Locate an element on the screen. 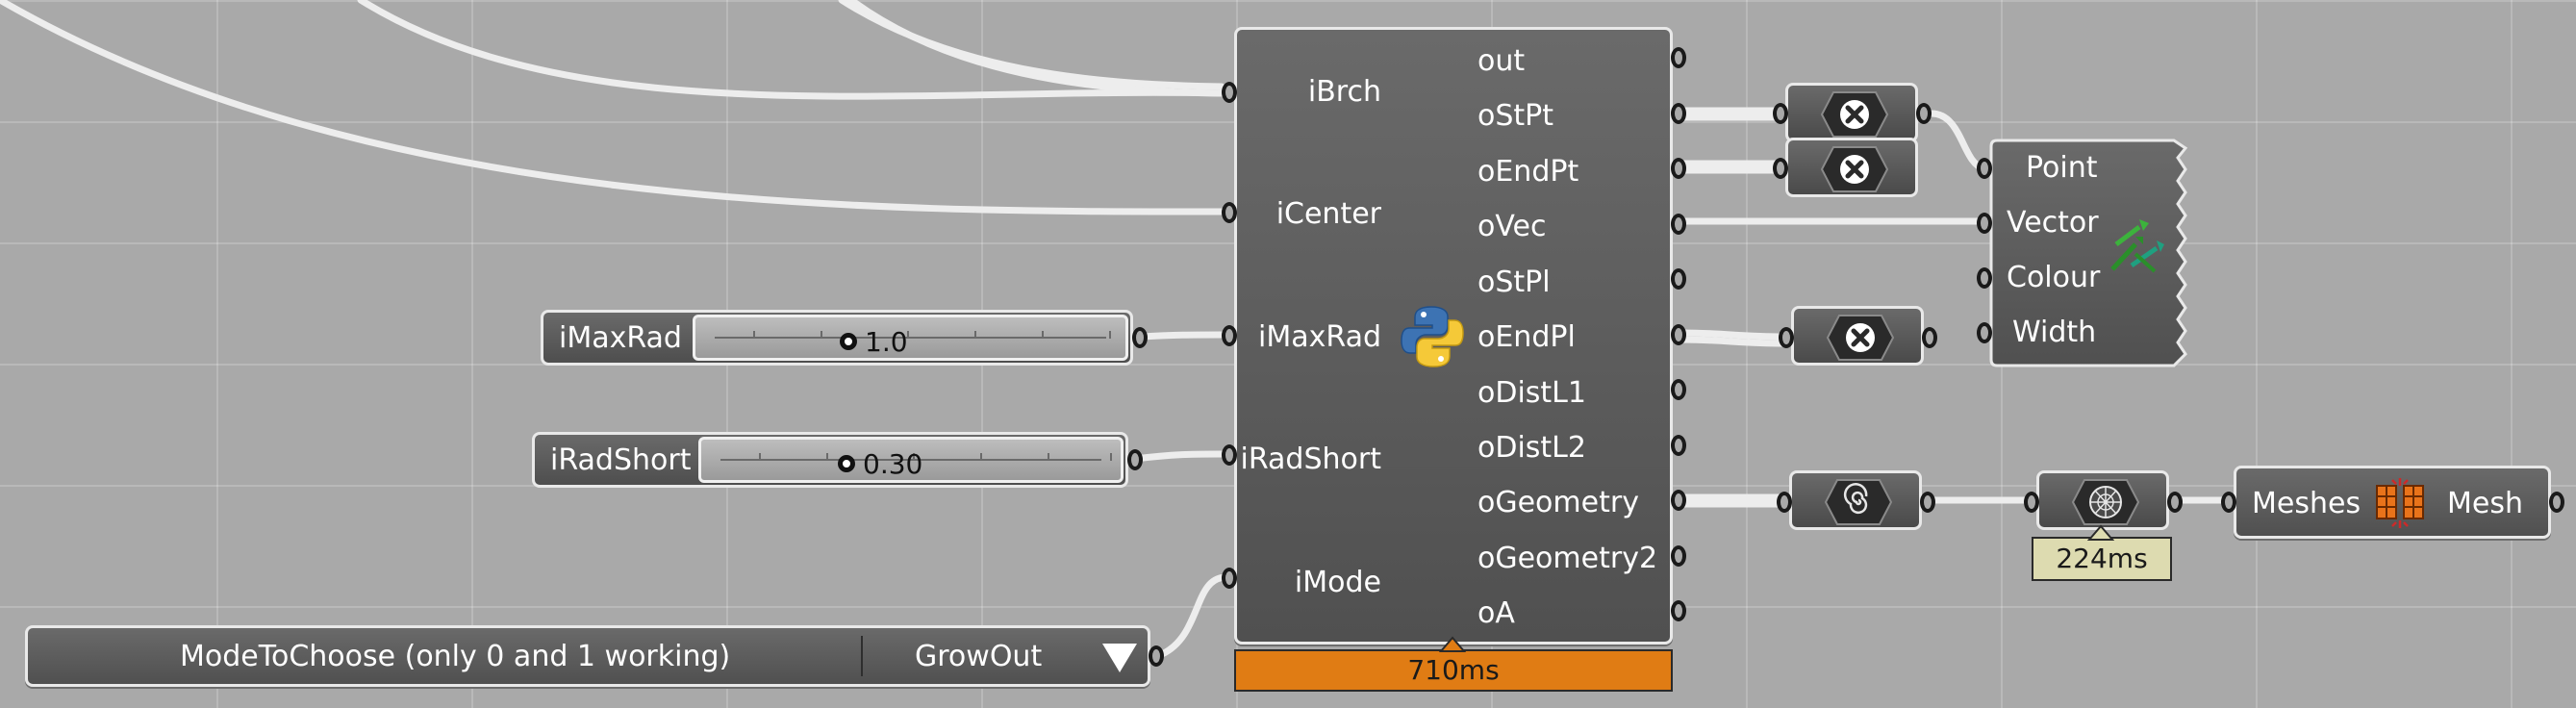 Image resolution: width=2576 pixels, height=708 pixels. output-label-odistl2: oDistL2 is located at coordinates (1532, 448).